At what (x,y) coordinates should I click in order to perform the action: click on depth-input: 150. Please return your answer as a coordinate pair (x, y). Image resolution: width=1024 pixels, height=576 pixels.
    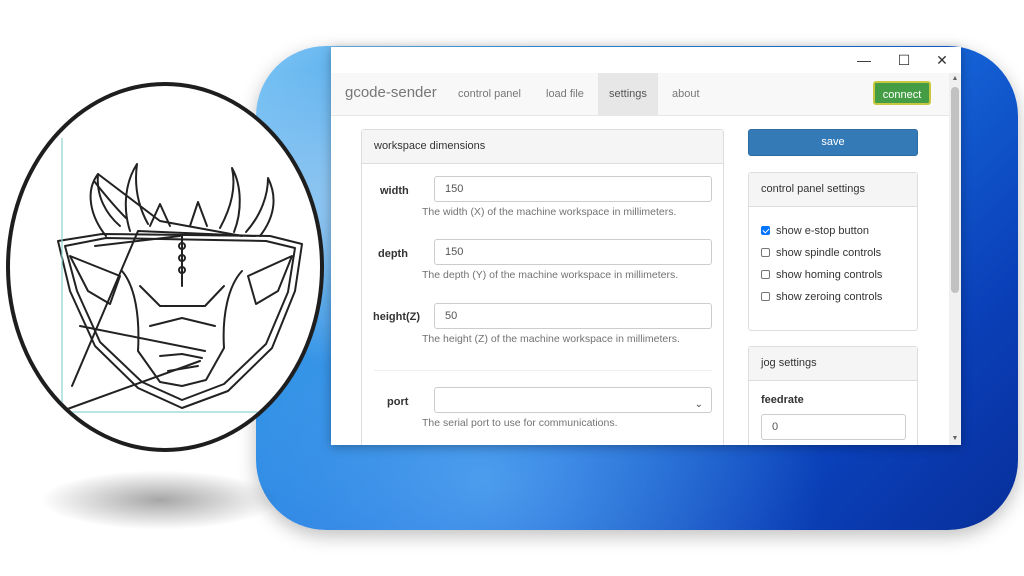
    Looking at the image, I should click on (573, 252).